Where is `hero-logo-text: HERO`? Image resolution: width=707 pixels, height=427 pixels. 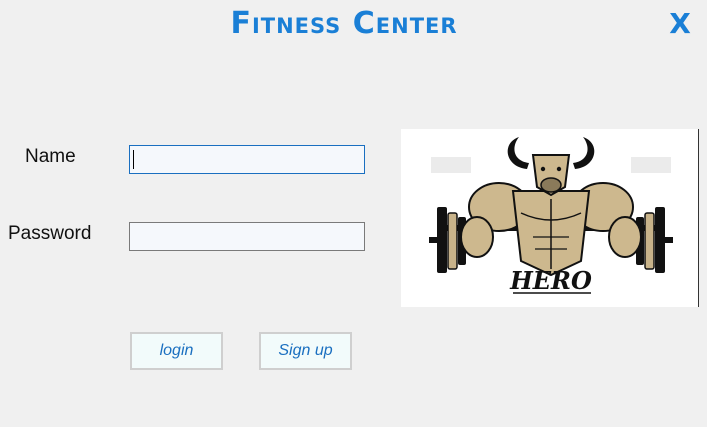
hero-logo-text: HERO is located at coordinates (550, 280).